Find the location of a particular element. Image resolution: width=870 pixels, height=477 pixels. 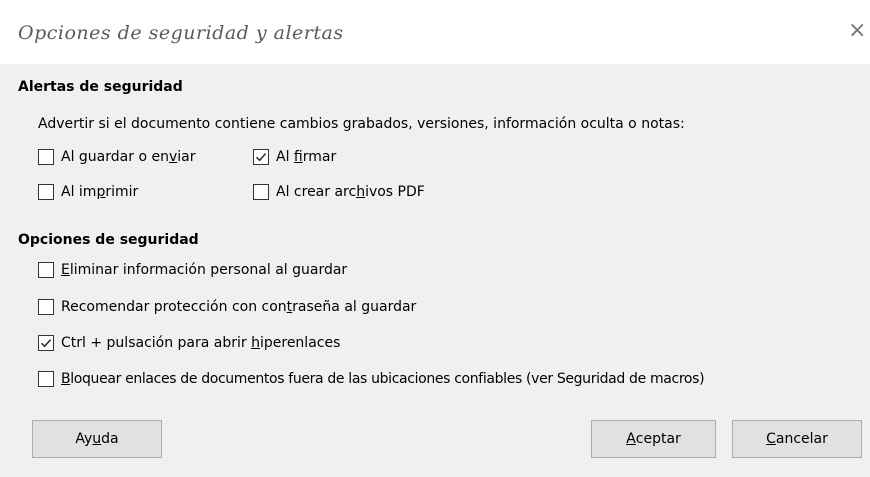

checkbox-on-print: Al imprimir is located at coordinates (88, 192).